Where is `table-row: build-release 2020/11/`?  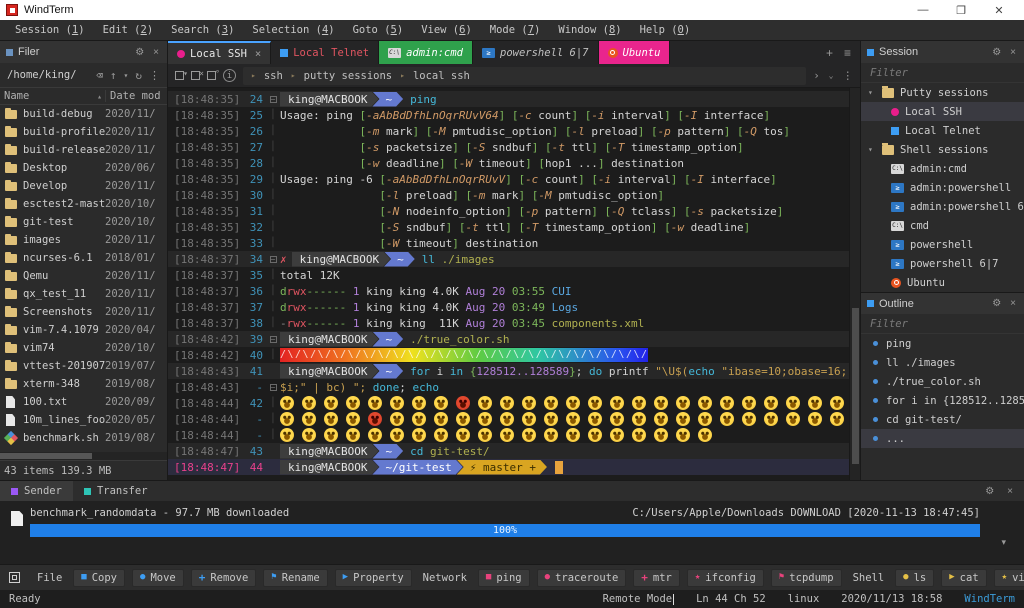
table-row: build-release 2020/11/ is located at coordinates (83, 150).